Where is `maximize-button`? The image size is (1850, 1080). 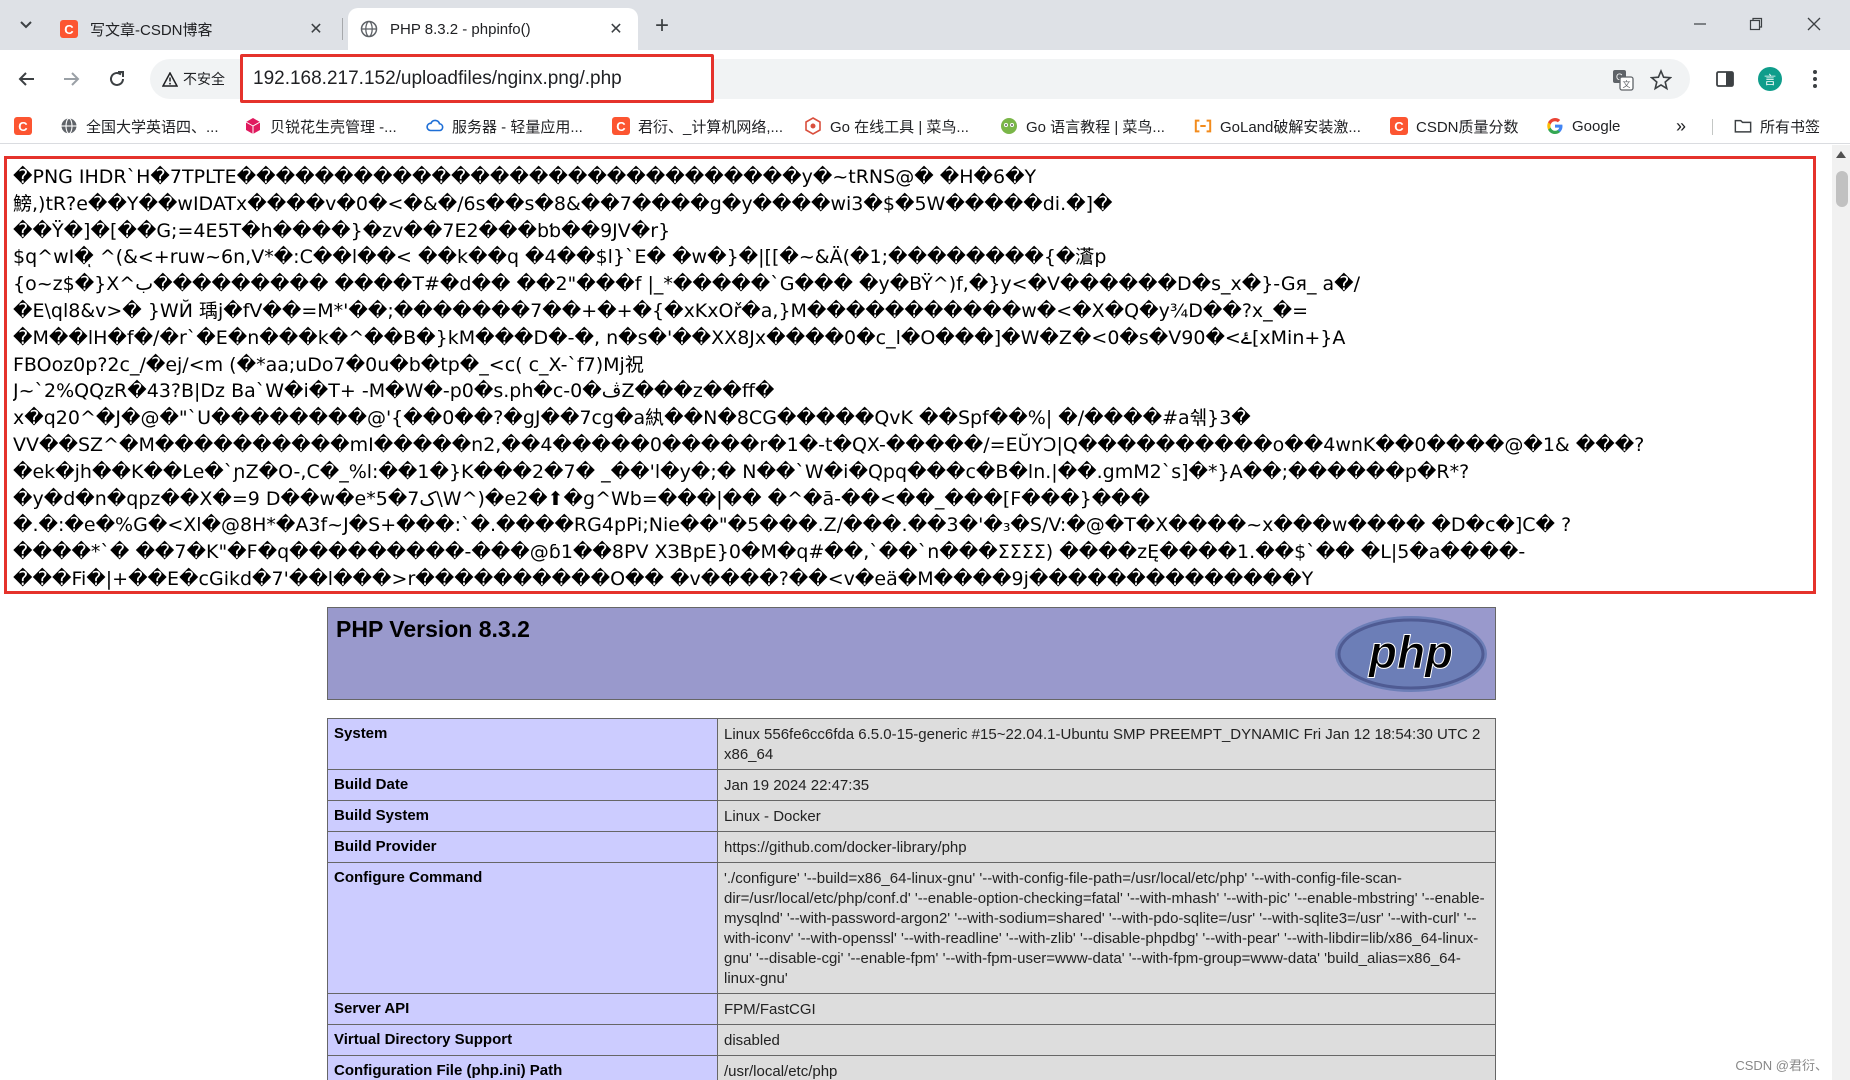 maximize-button is located at coordinates (1756, 24).